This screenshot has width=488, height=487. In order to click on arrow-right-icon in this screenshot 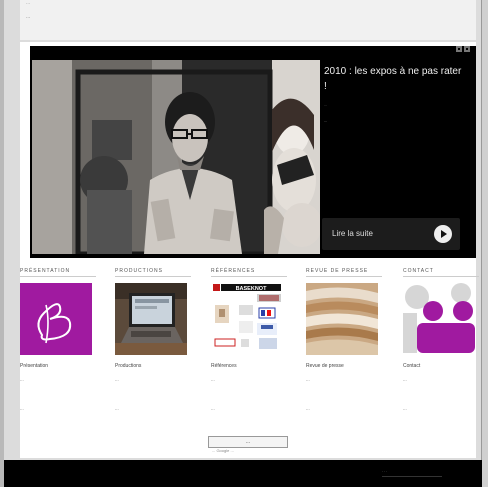, I will do `click(443, 234)`.